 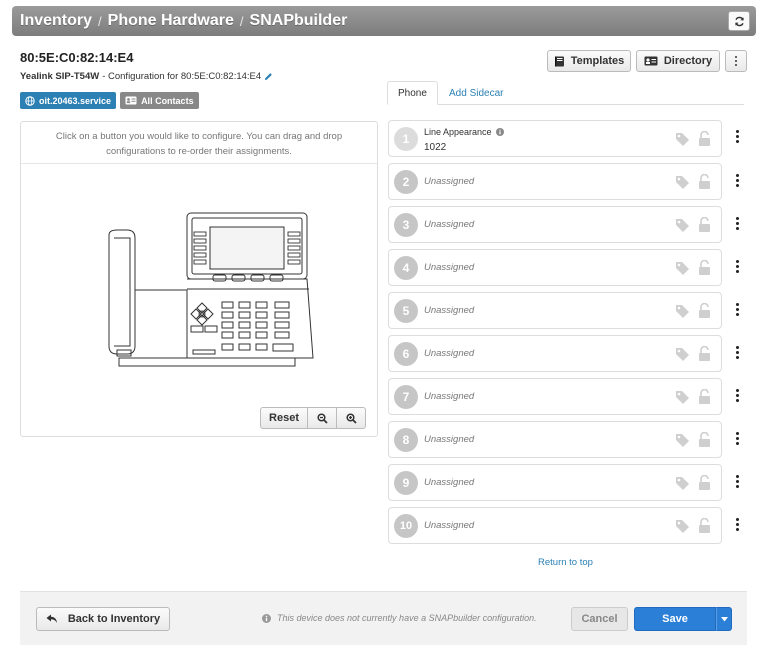 What do you see at coordinates (599, 619) in the screenshot?
I see `cancel-button: Cancel` at bounding box center [599, 619].